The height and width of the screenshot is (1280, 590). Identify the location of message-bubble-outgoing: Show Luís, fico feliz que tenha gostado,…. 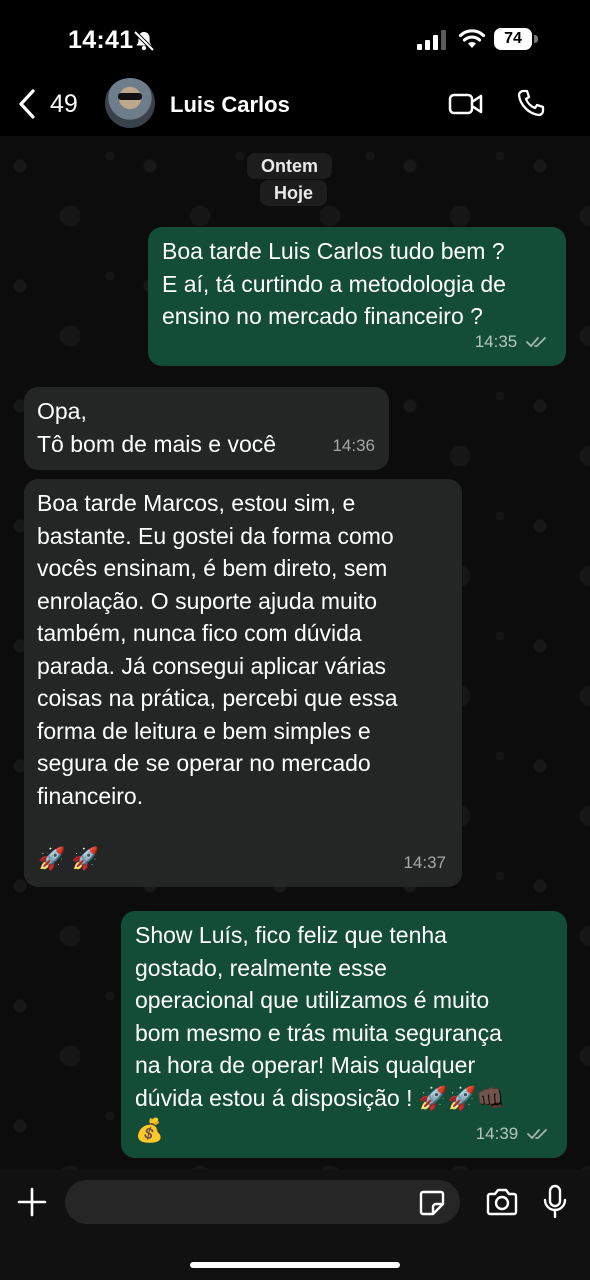
(344, 1034).